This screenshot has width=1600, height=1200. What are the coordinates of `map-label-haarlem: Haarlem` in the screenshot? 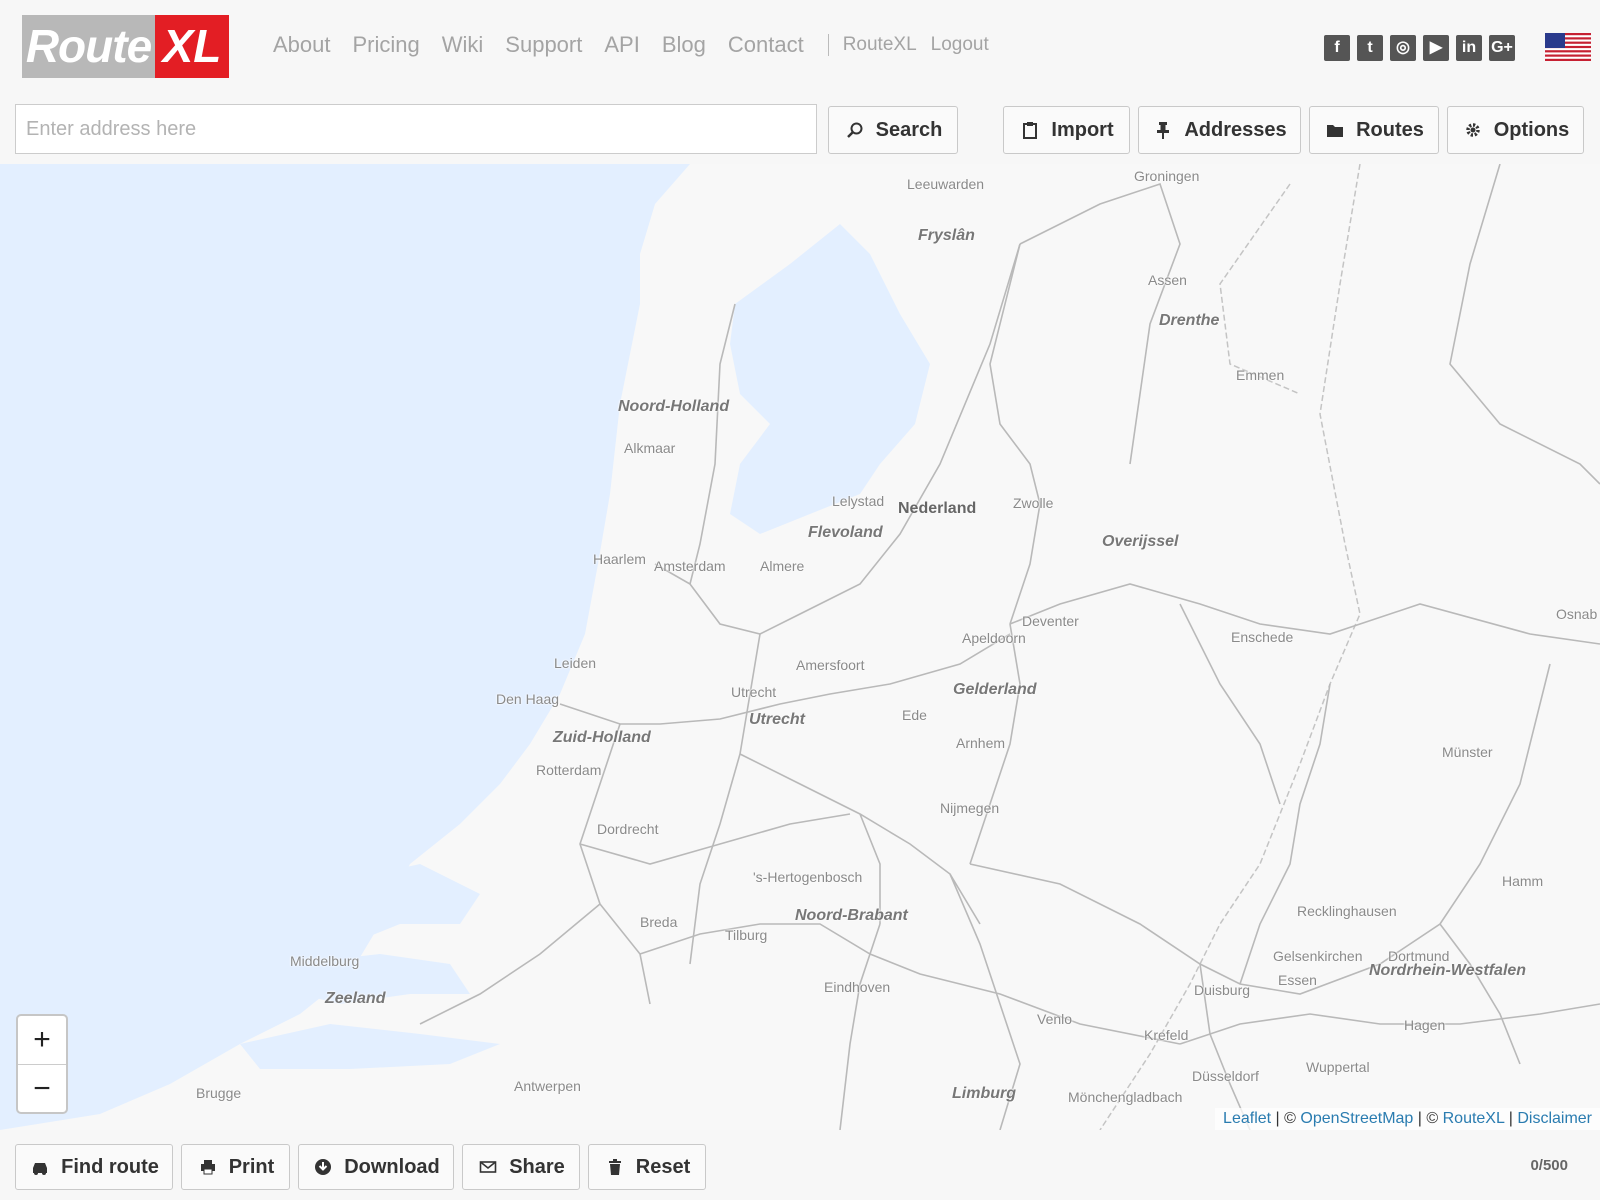 It's located at (619, 559).